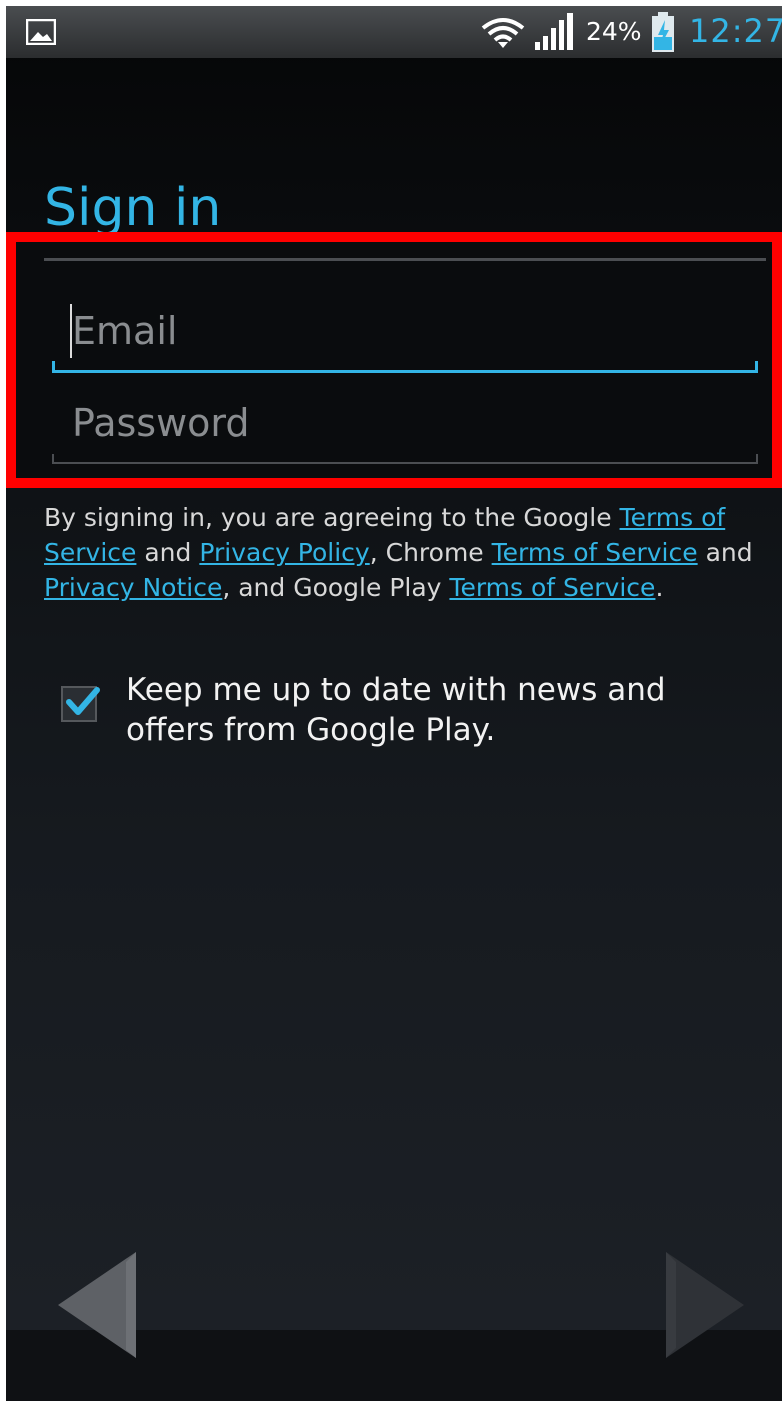 Image resolution: width=782 pixels, height=1401 pixels. I want to click on next-arrow-icon, so click(705, 1305).